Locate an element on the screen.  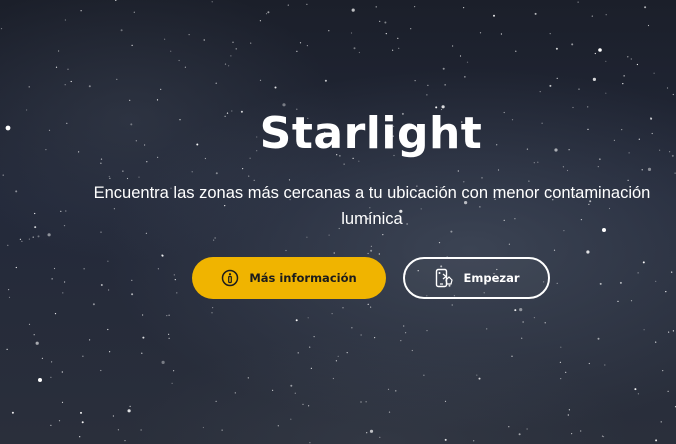
start-label: Empezar is located at coordinates (491, 278).